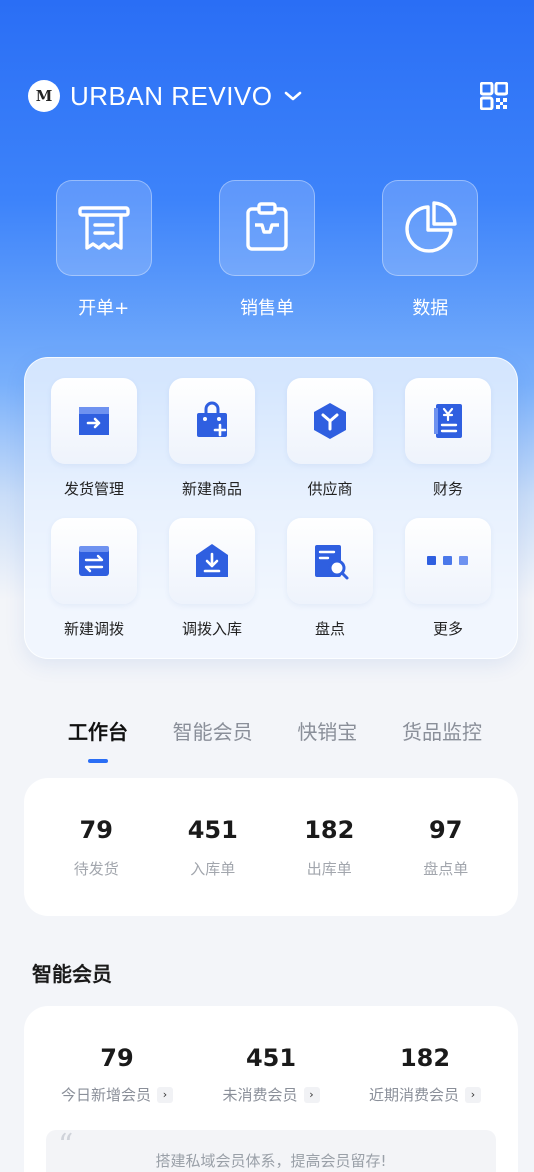 This screenshot has width=534, height=1172. I want to click on pie-chart-icon, so click(431, 227).